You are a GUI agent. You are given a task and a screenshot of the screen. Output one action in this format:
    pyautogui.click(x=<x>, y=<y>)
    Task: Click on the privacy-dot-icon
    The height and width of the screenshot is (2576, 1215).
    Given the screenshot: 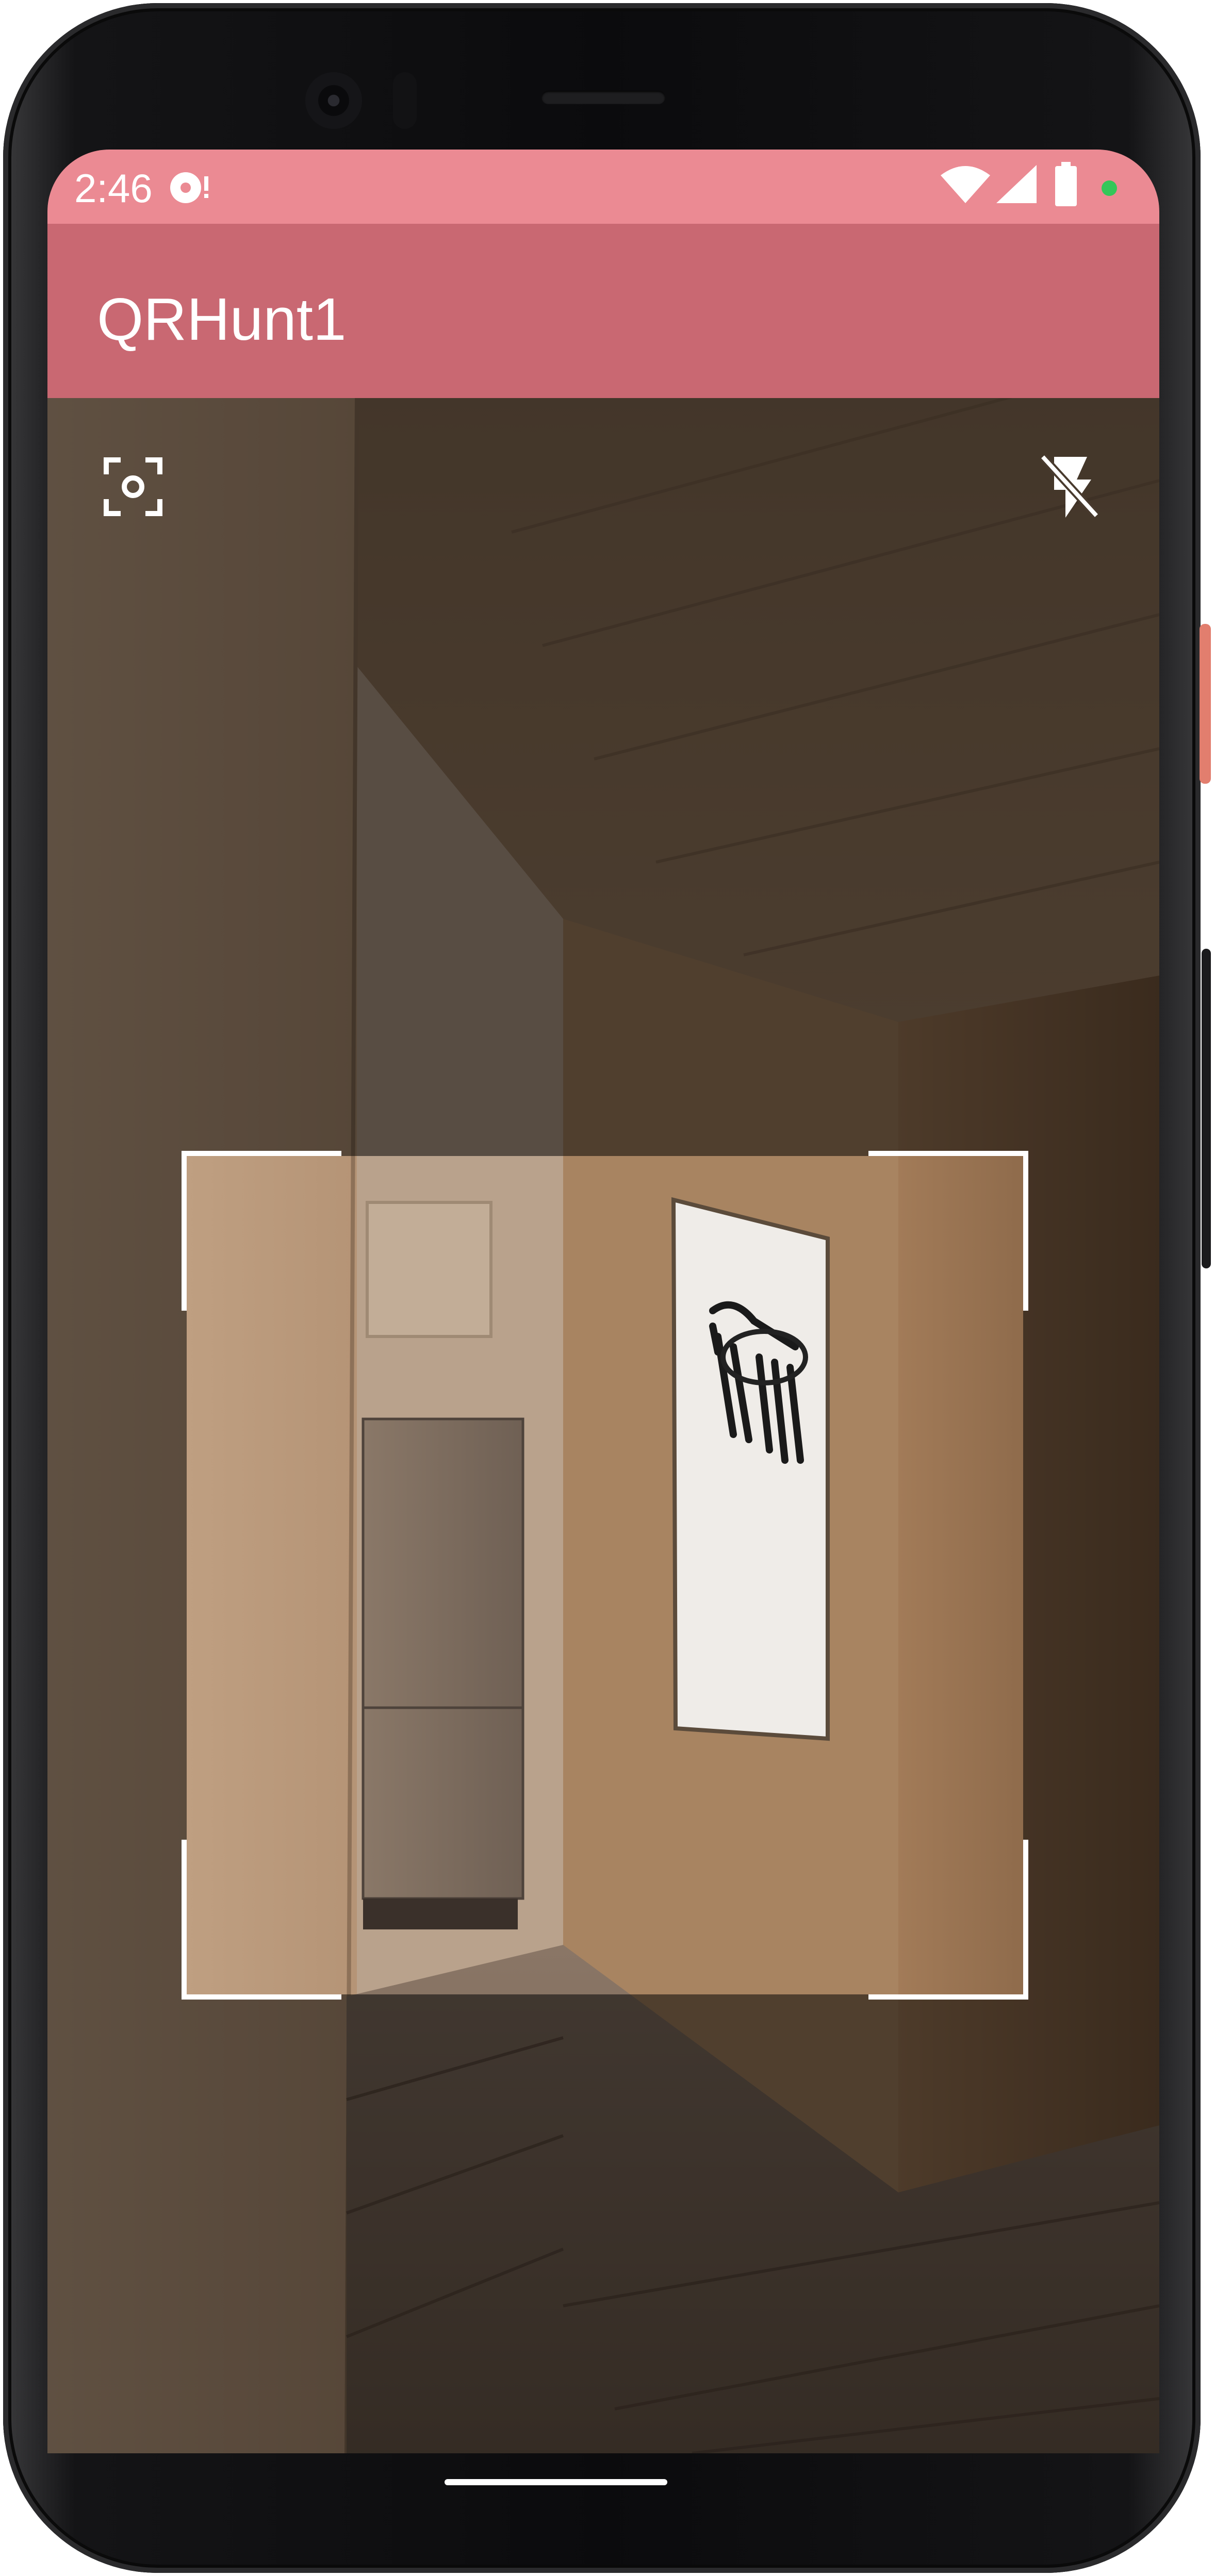 What is the action you would take?
    pyautogui.click(x=1109, y=188)
    